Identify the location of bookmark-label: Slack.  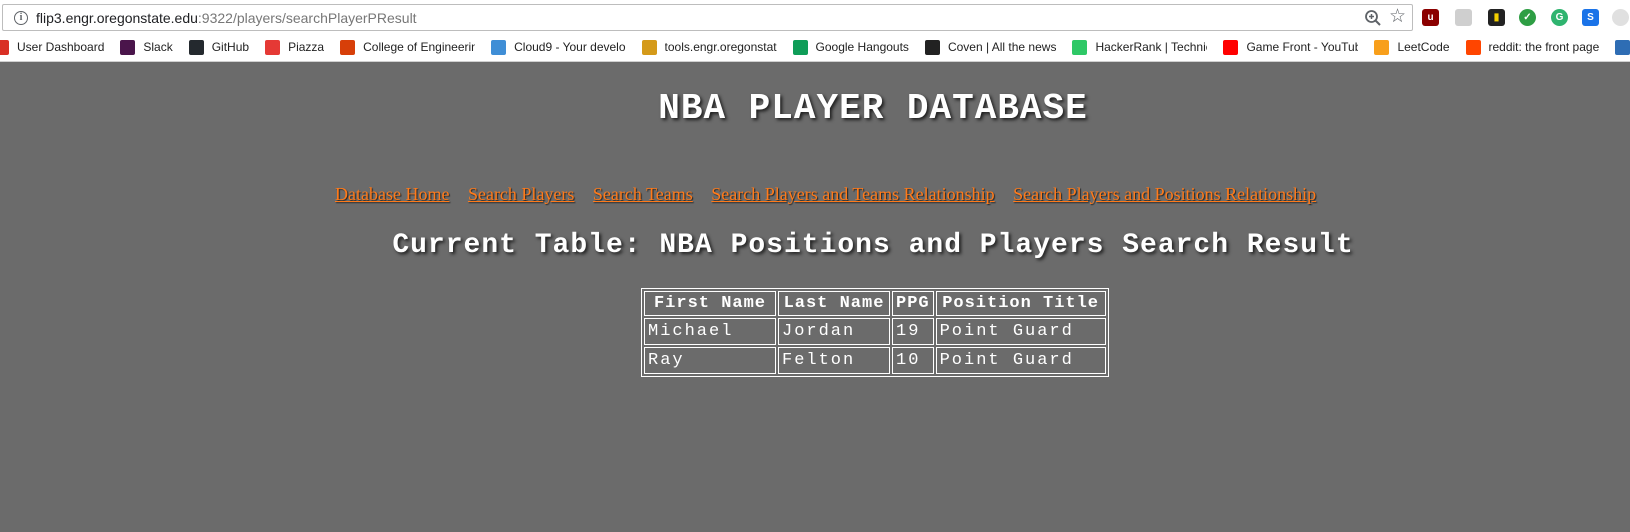
(158, 47).